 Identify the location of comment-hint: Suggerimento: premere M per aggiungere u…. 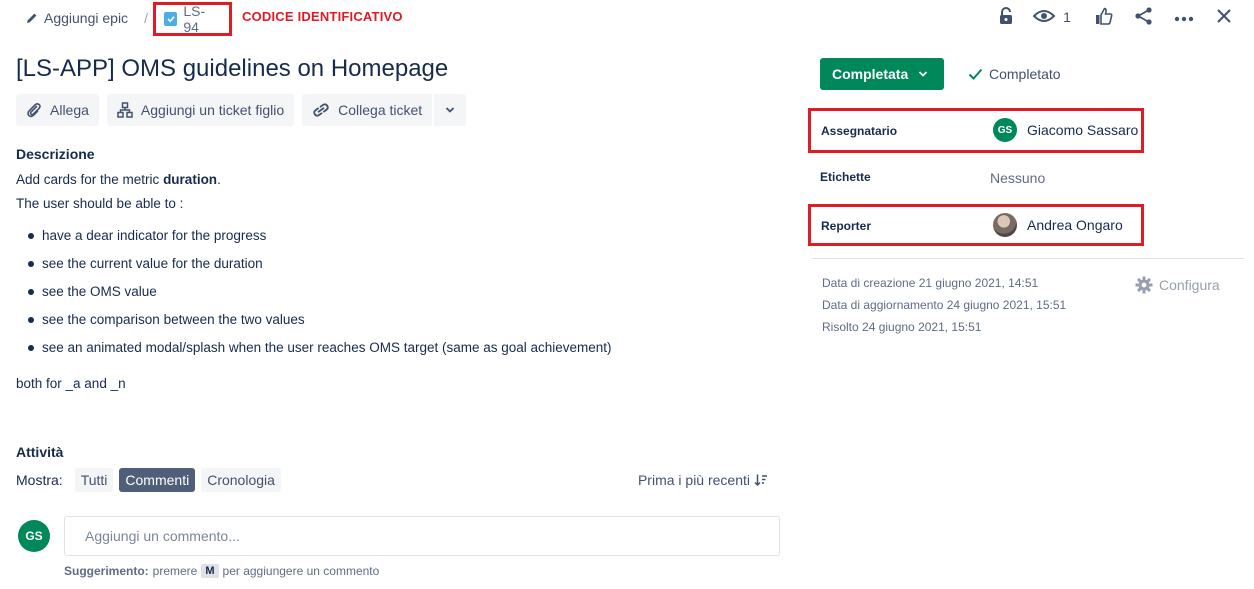
(221, 571).